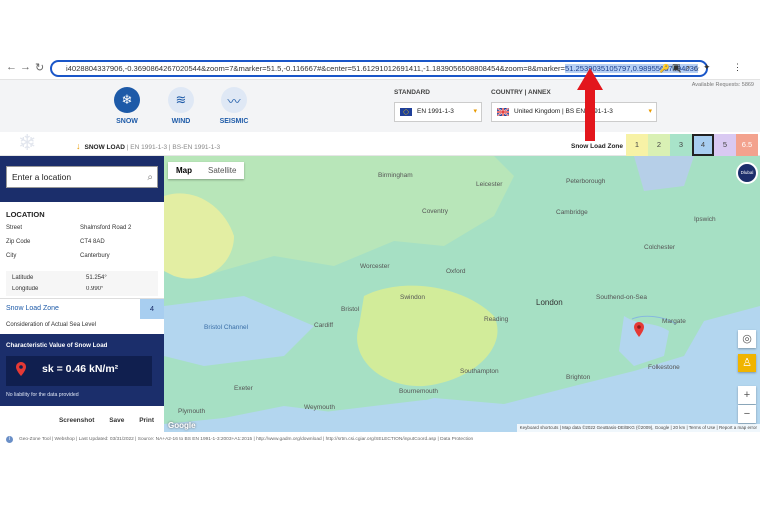 Image resolution: width=760 pixels, height=511 pixels. What do you see at coordinates (747, 414) in the screenshot?
I see `zoom-out-button: −` at bounding box center [747, 414].